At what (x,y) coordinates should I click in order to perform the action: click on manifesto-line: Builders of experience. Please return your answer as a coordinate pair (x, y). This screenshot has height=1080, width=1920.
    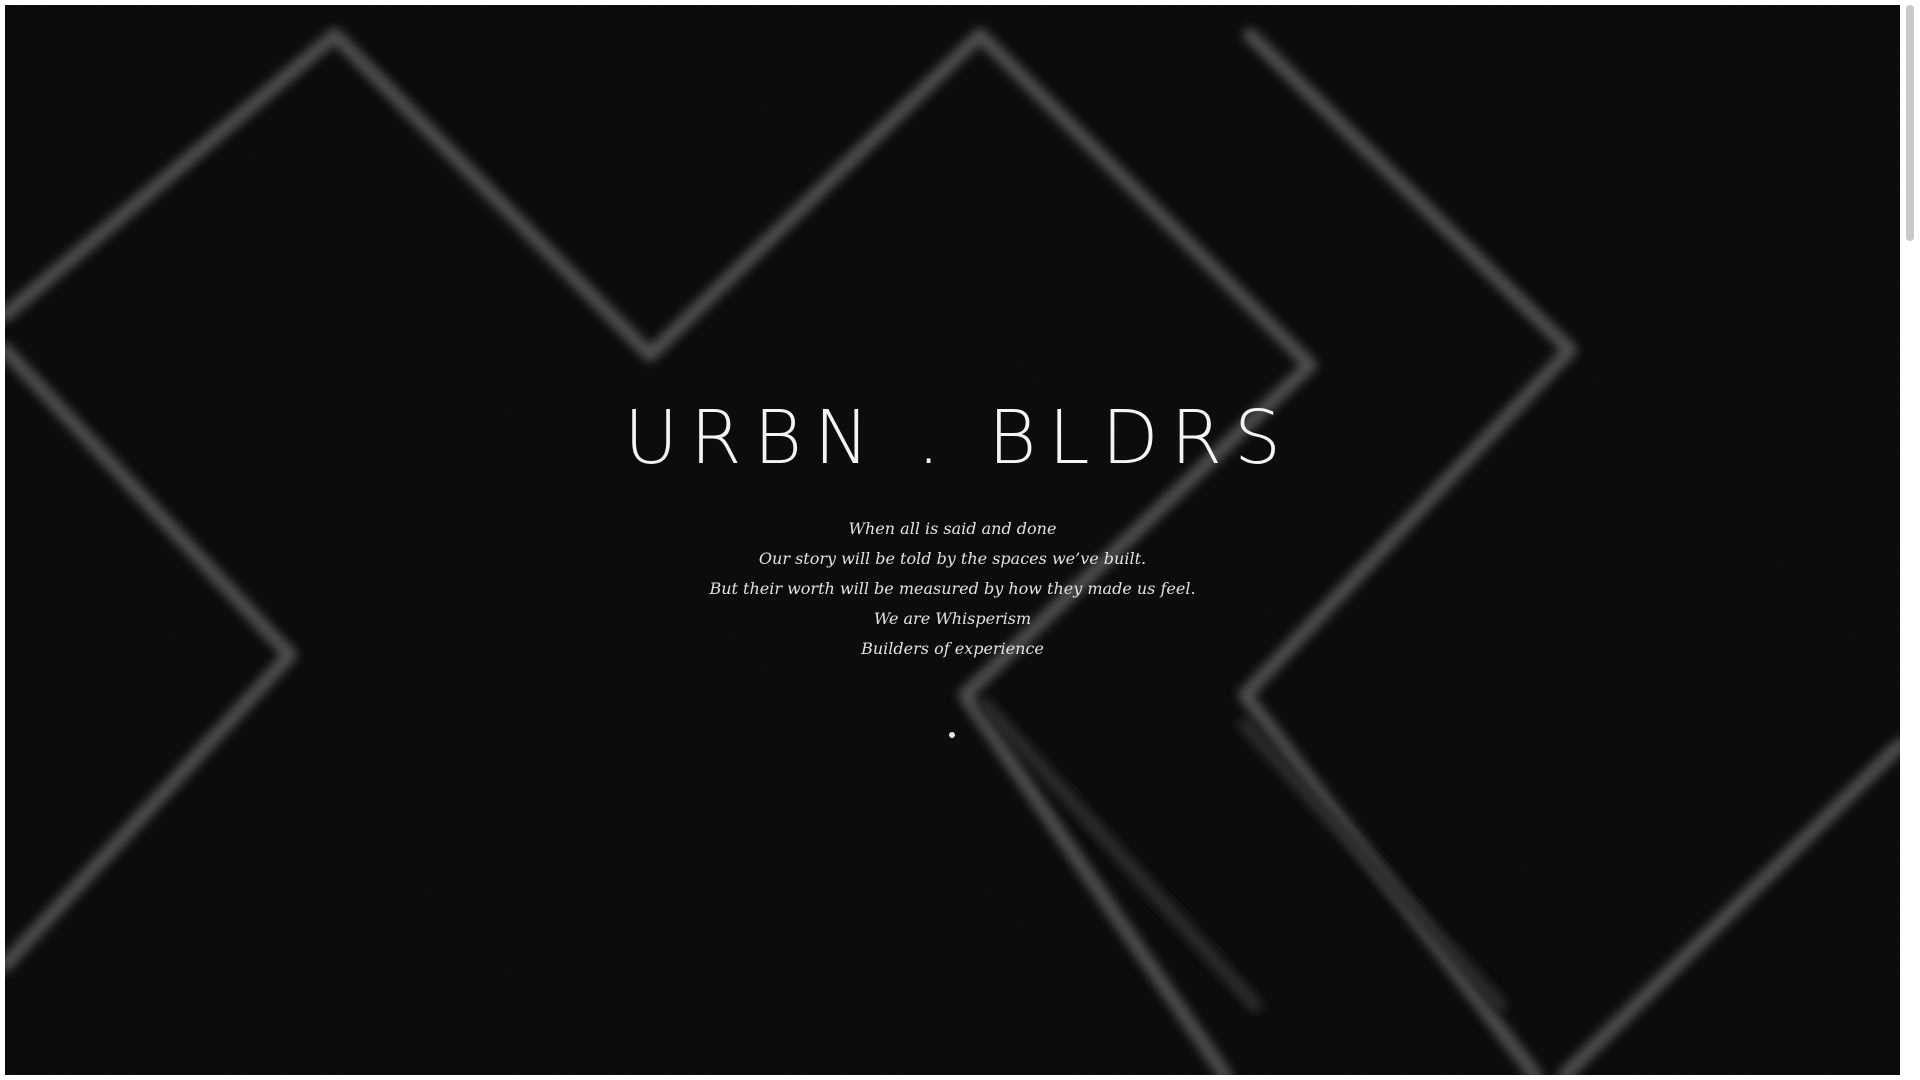
    Looking at the image, I should click on (952, 648).